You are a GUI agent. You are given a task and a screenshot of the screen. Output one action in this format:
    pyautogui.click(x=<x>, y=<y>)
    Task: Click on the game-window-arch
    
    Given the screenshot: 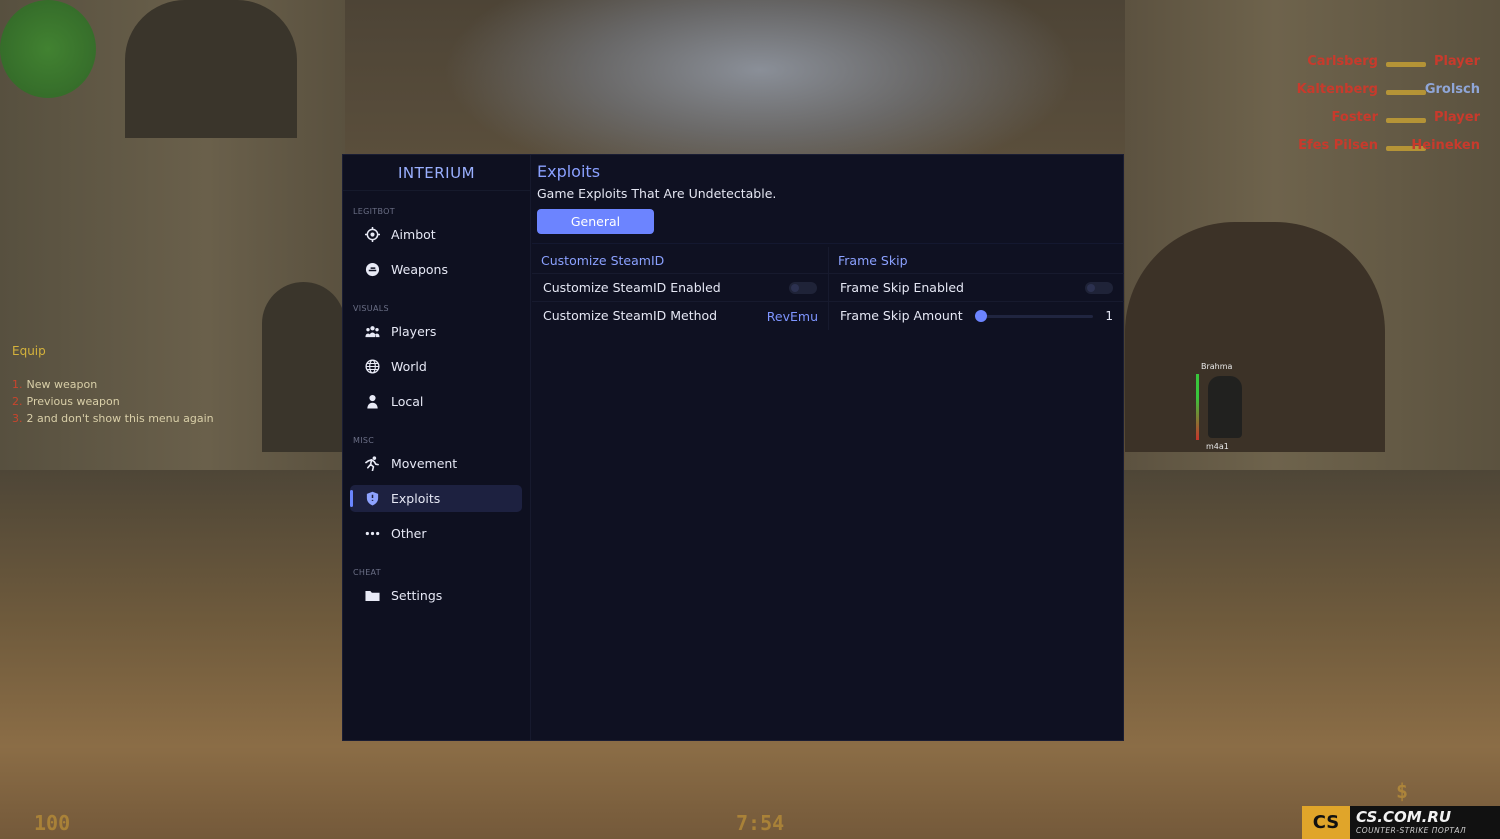 What is the action you would take?
    pyautogui.click(x=211, y=69)
    